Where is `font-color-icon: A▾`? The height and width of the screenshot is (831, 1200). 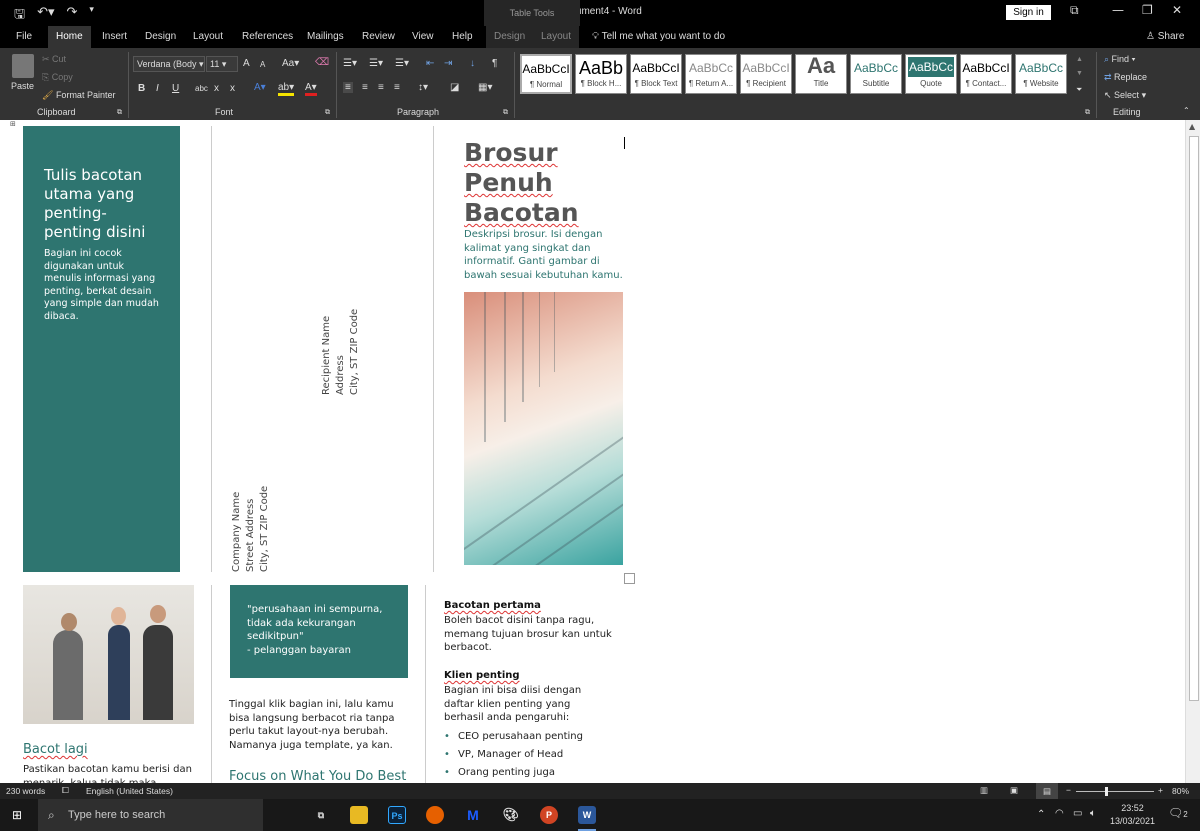 font-color-icon: A▾ is located at coordinates (311, 89).